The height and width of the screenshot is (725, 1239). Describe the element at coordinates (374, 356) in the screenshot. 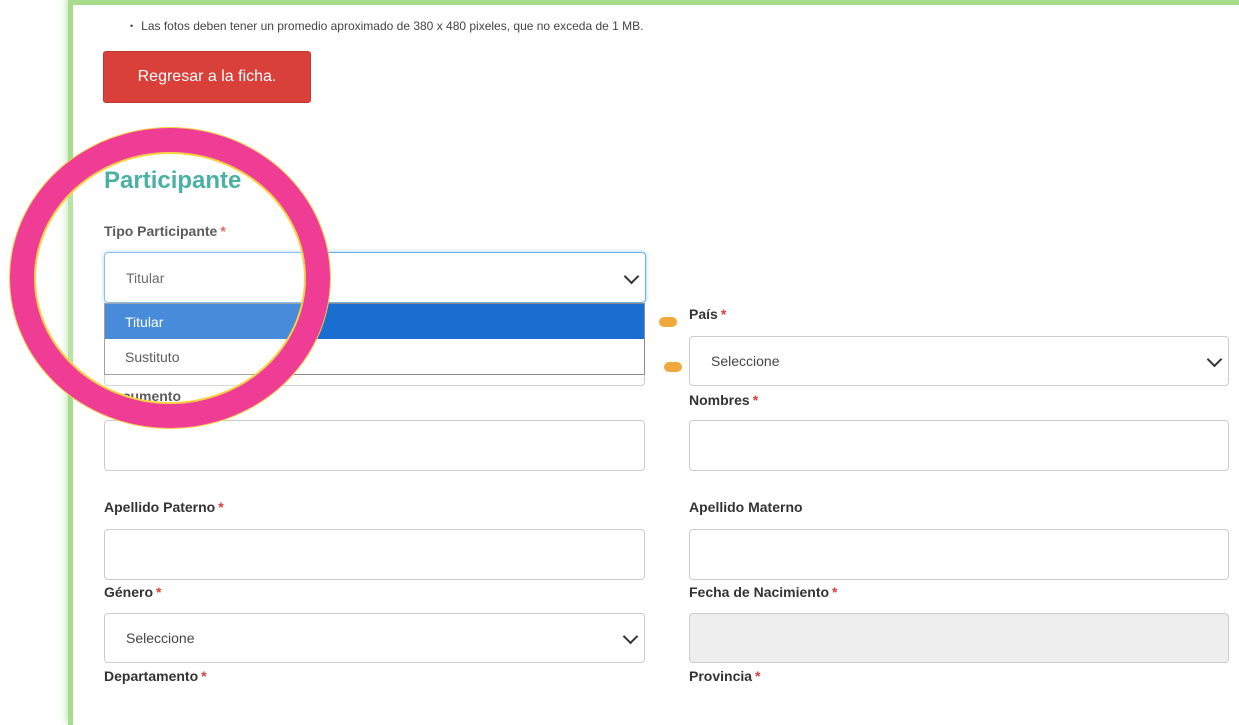

I see `option-sustituto: Sustituto` at that location.